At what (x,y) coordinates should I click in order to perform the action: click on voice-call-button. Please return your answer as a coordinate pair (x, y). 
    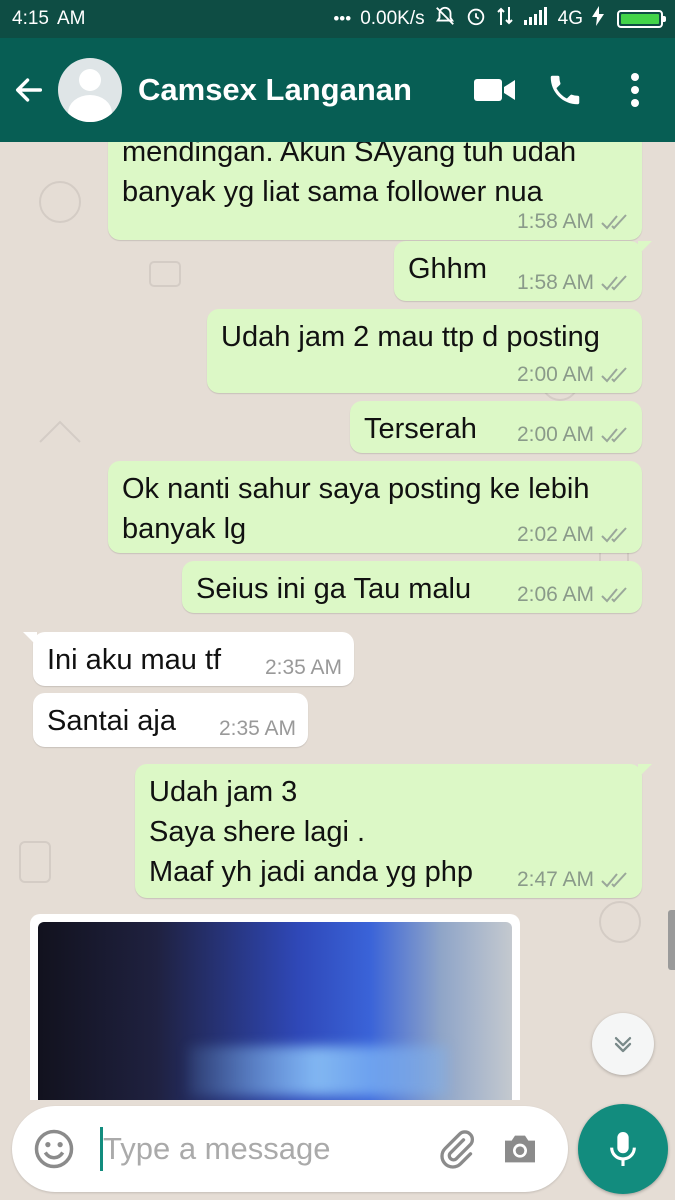
    Looking at the image, I should click on (565, 90).